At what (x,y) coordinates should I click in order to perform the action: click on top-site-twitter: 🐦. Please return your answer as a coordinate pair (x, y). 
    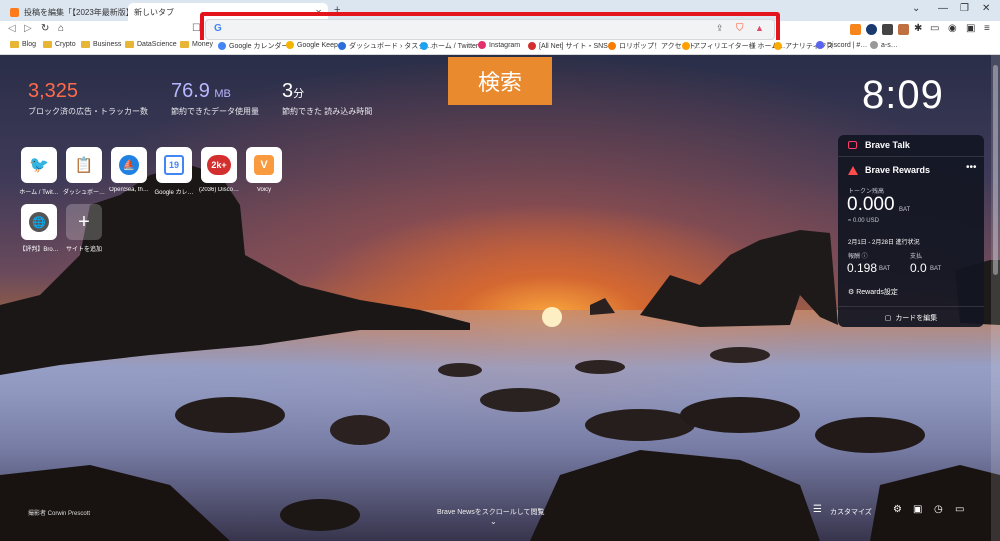
    Looking at the image, I should click on (39, 165).